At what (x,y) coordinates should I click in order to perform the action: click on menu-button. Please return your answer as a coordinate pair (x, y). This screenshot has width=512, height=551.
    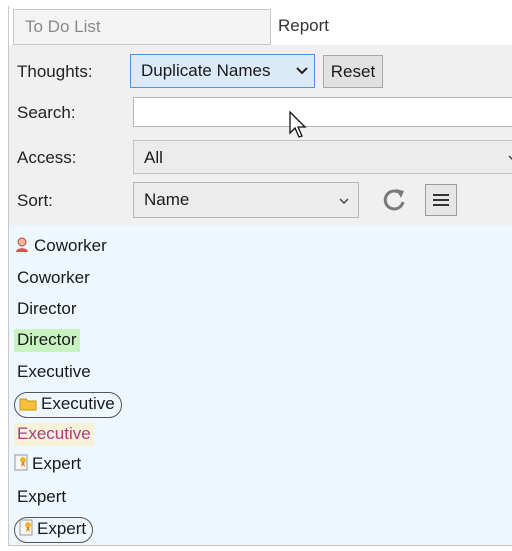
    Looking at the image, I should click on (441, 200).